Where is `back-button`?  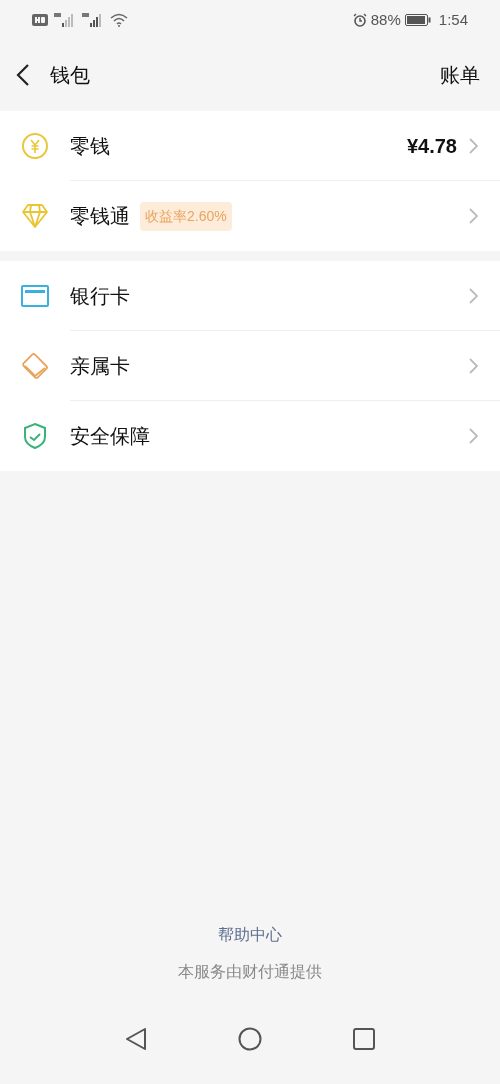
back-button is located at coordinates (23, 75).